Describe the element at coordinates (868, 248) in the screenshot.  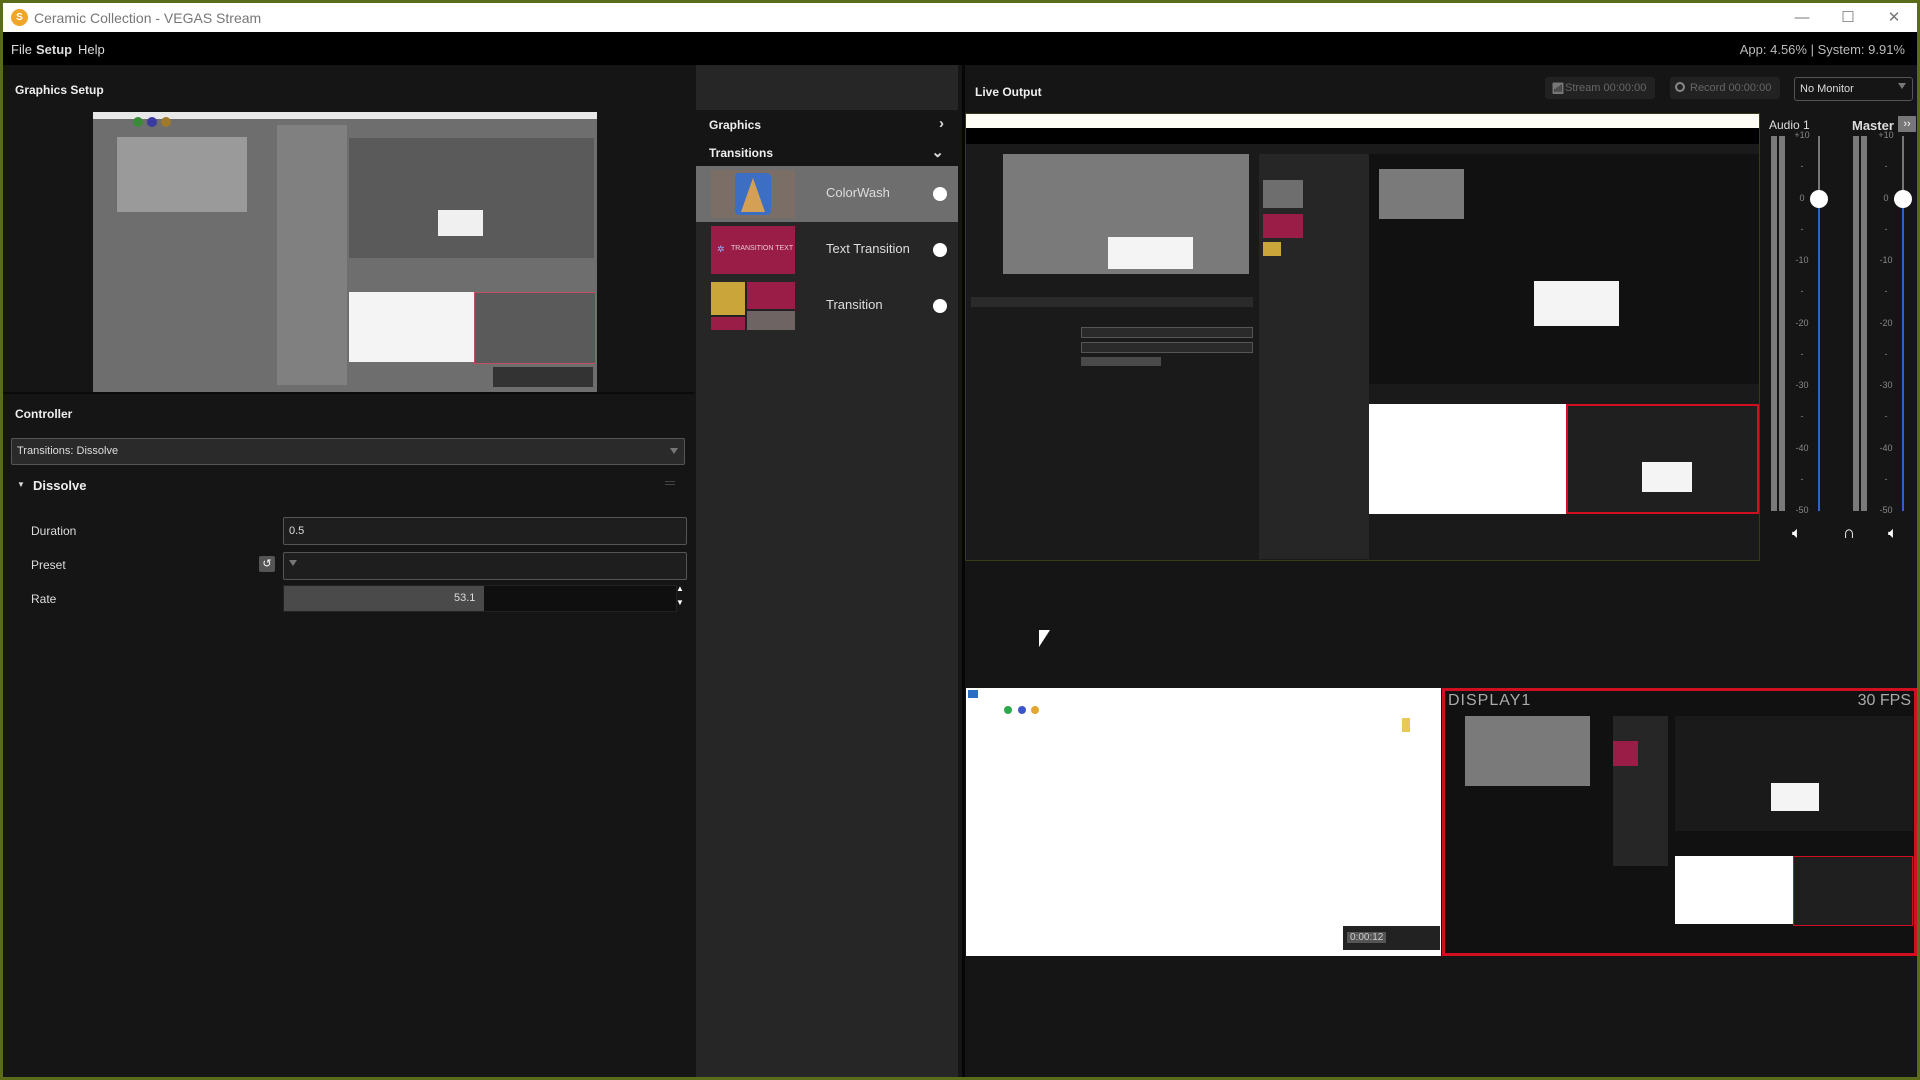
I see `transition-item-label: Text Transition` at that location.